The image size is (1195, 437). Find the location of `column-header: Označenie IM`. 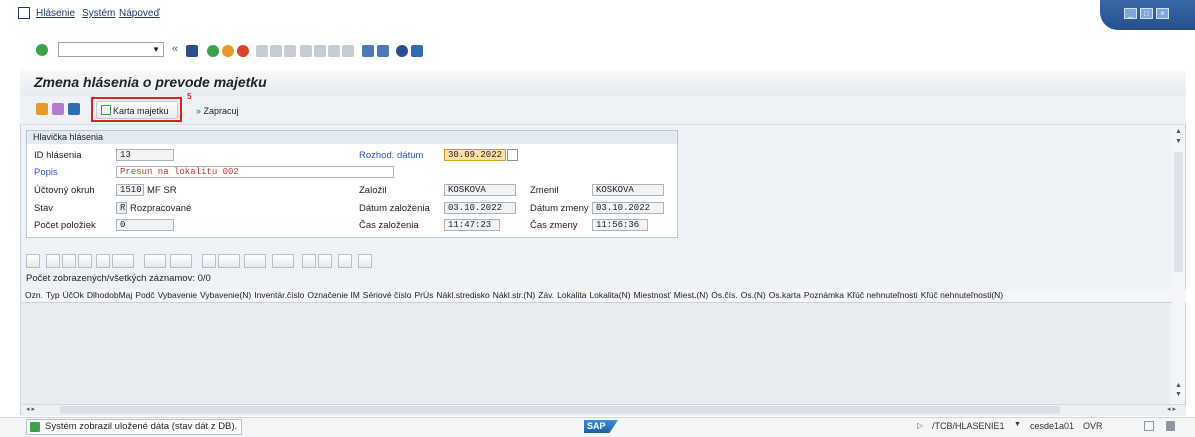

column-header: Označenie IM is located at coordinates (333, 295).